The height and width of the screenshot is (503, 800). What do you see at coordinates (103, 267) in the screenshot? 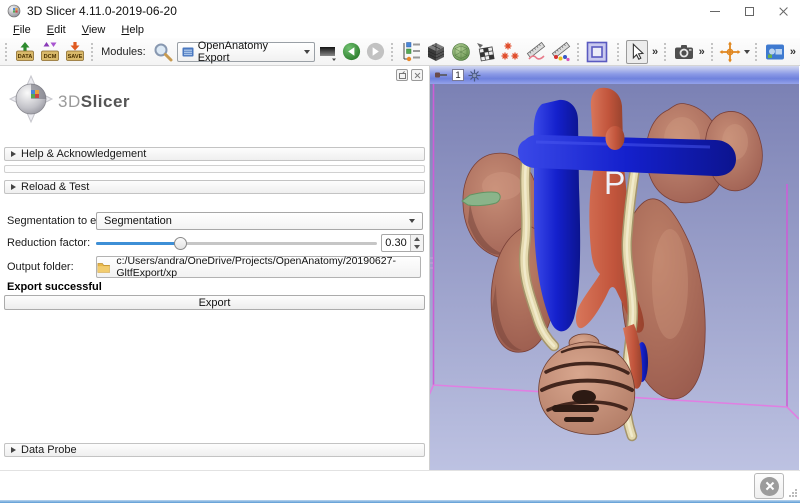
I see `folder-icon` at bounding box center [103, 267].